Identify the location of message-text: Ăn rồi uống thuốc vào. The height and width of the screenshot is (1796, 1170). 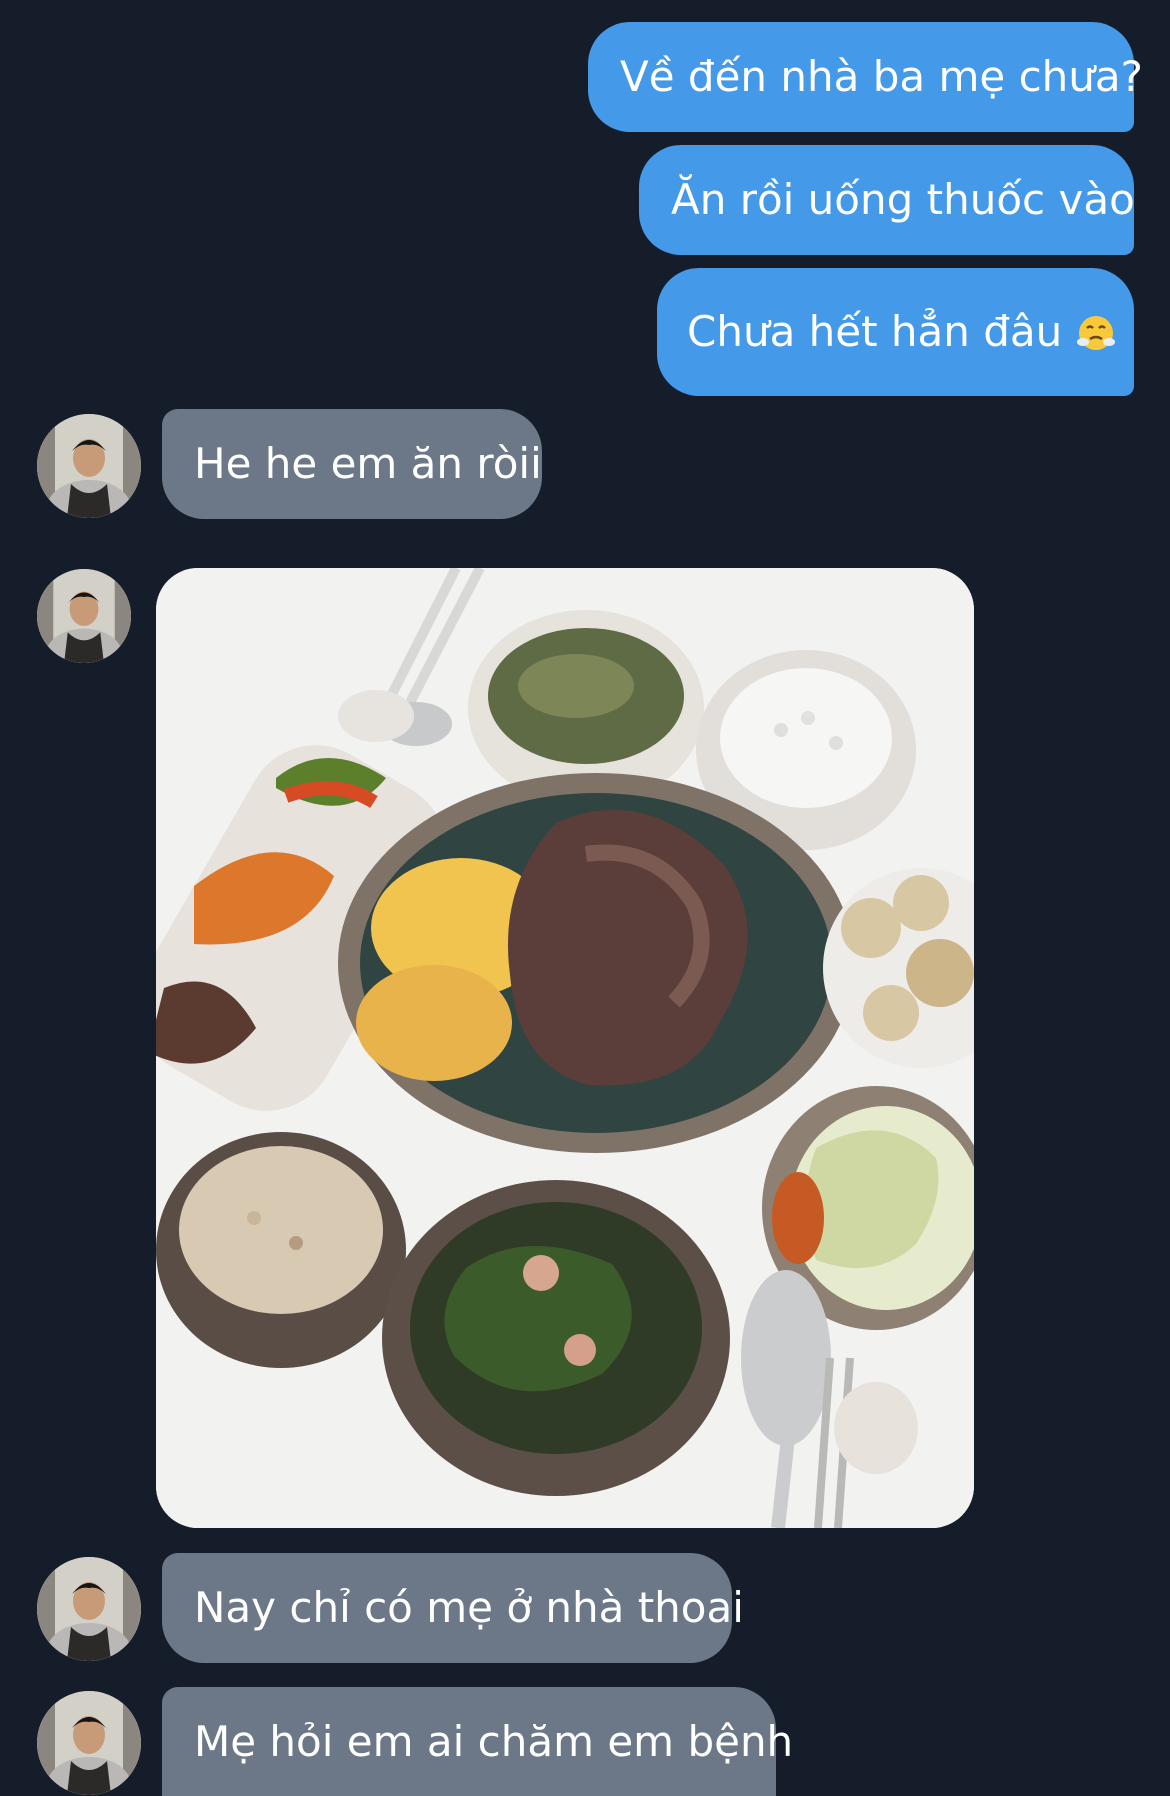
(903, 199).